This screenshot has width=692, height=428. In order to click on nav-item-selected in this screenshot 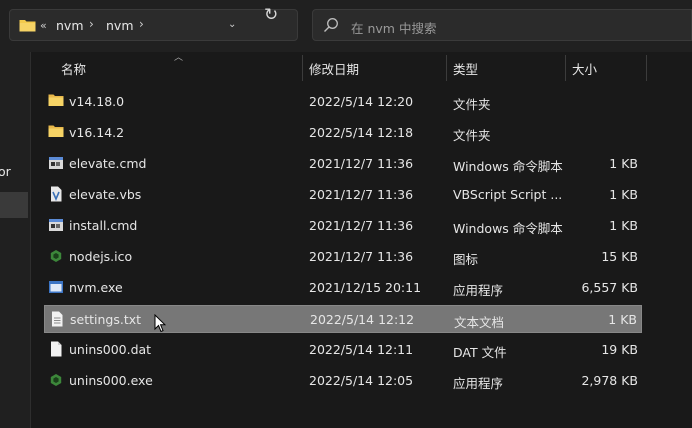, I will do `click(14, 205)`.